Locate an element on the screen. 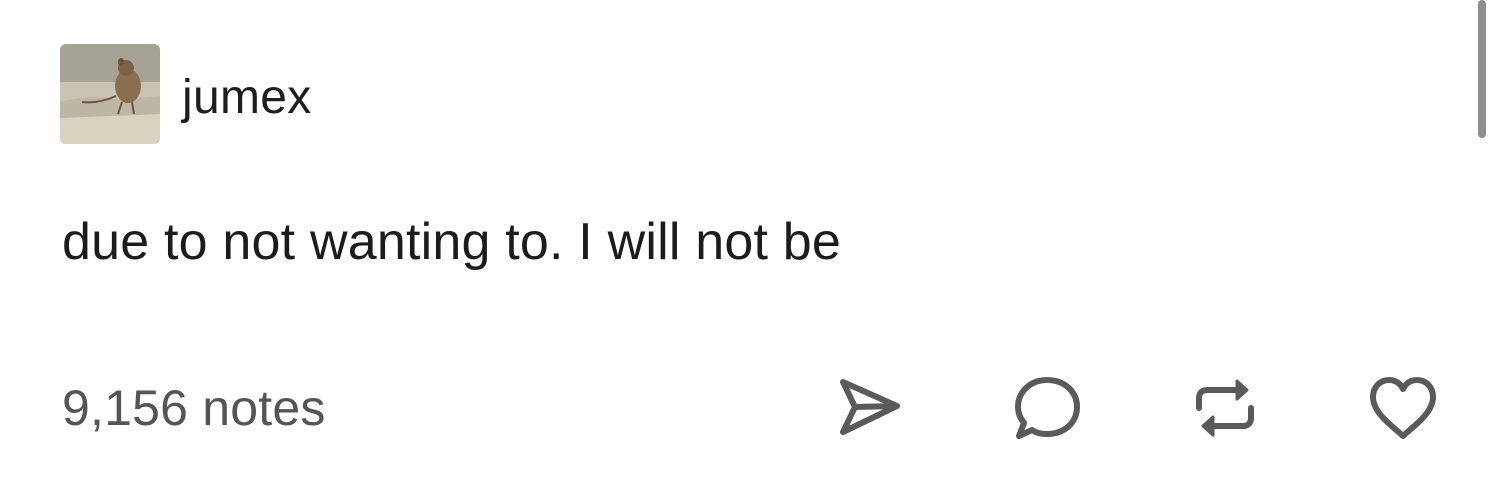  reply-button is located at coordinates (1047, 408).